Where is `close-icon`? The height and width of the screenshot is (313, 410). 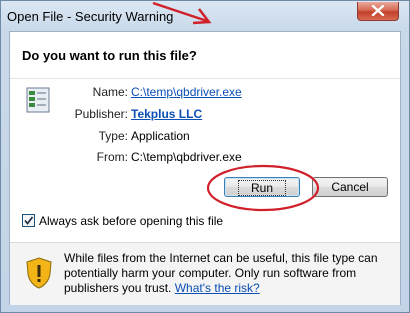
close-icon is located at coordinates (378, 10).